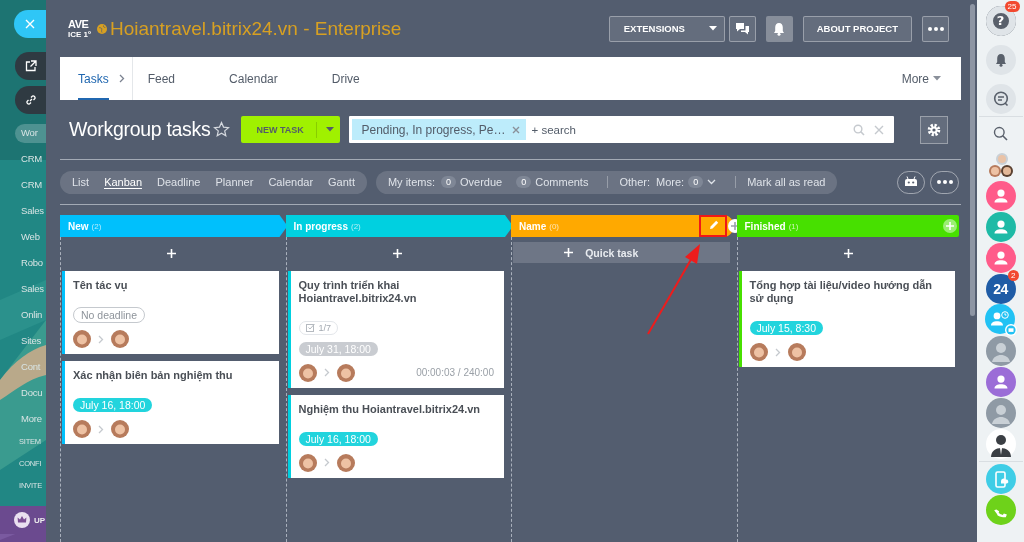  Describe the element at coordinates (253, 78) in the screenshot. I see `tab: Calendar` at that location.